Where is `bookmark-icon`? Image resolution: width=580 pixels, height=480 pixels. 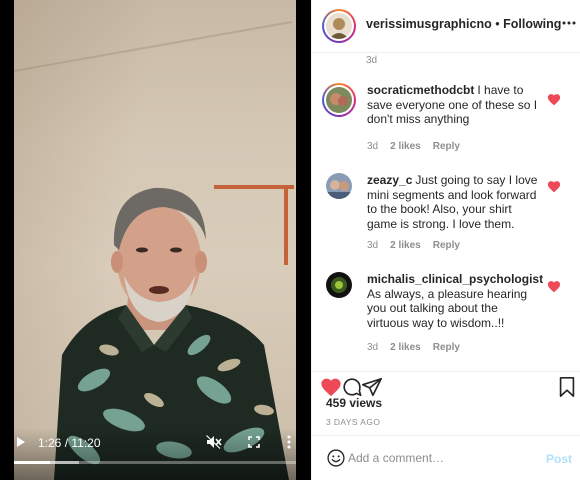 bookmark-icon is located at coordinates (567, 387).